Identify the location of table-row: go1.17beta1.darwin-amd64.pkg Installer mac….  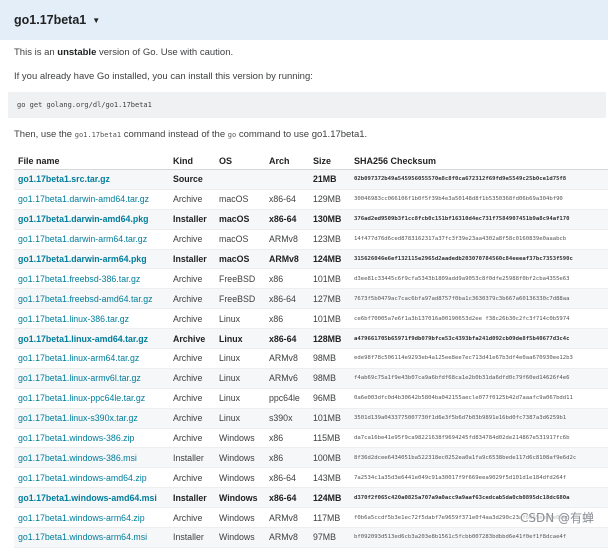
(311, 219).